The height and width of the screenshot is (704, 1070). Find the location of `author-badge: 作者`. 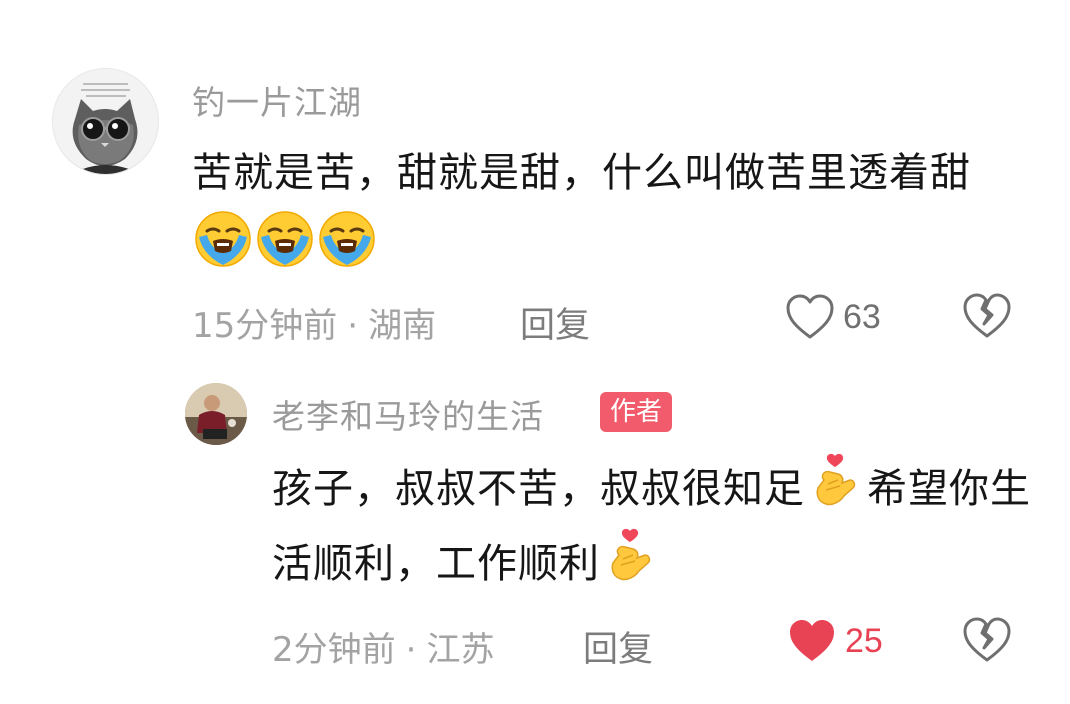

author-badge: 作者 is located at coordinates (636, 412).